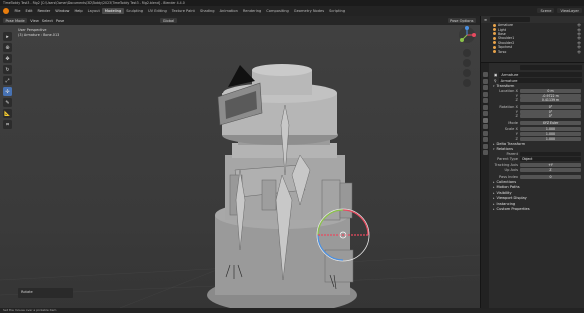  I want to click on filter-icon: ≡, so click(485, 20).